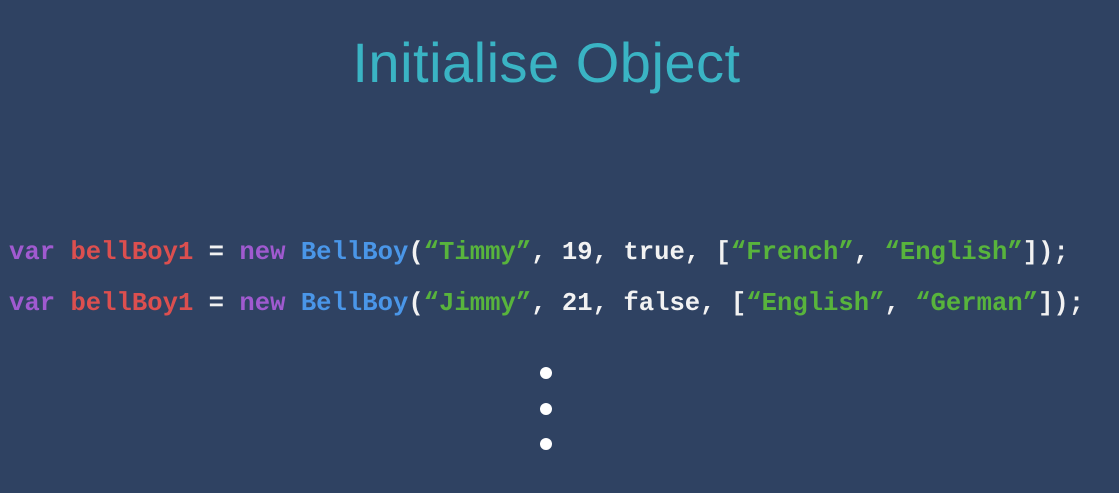  I want to click on code-token-plain: , 19, true, [, so click(631, 252).